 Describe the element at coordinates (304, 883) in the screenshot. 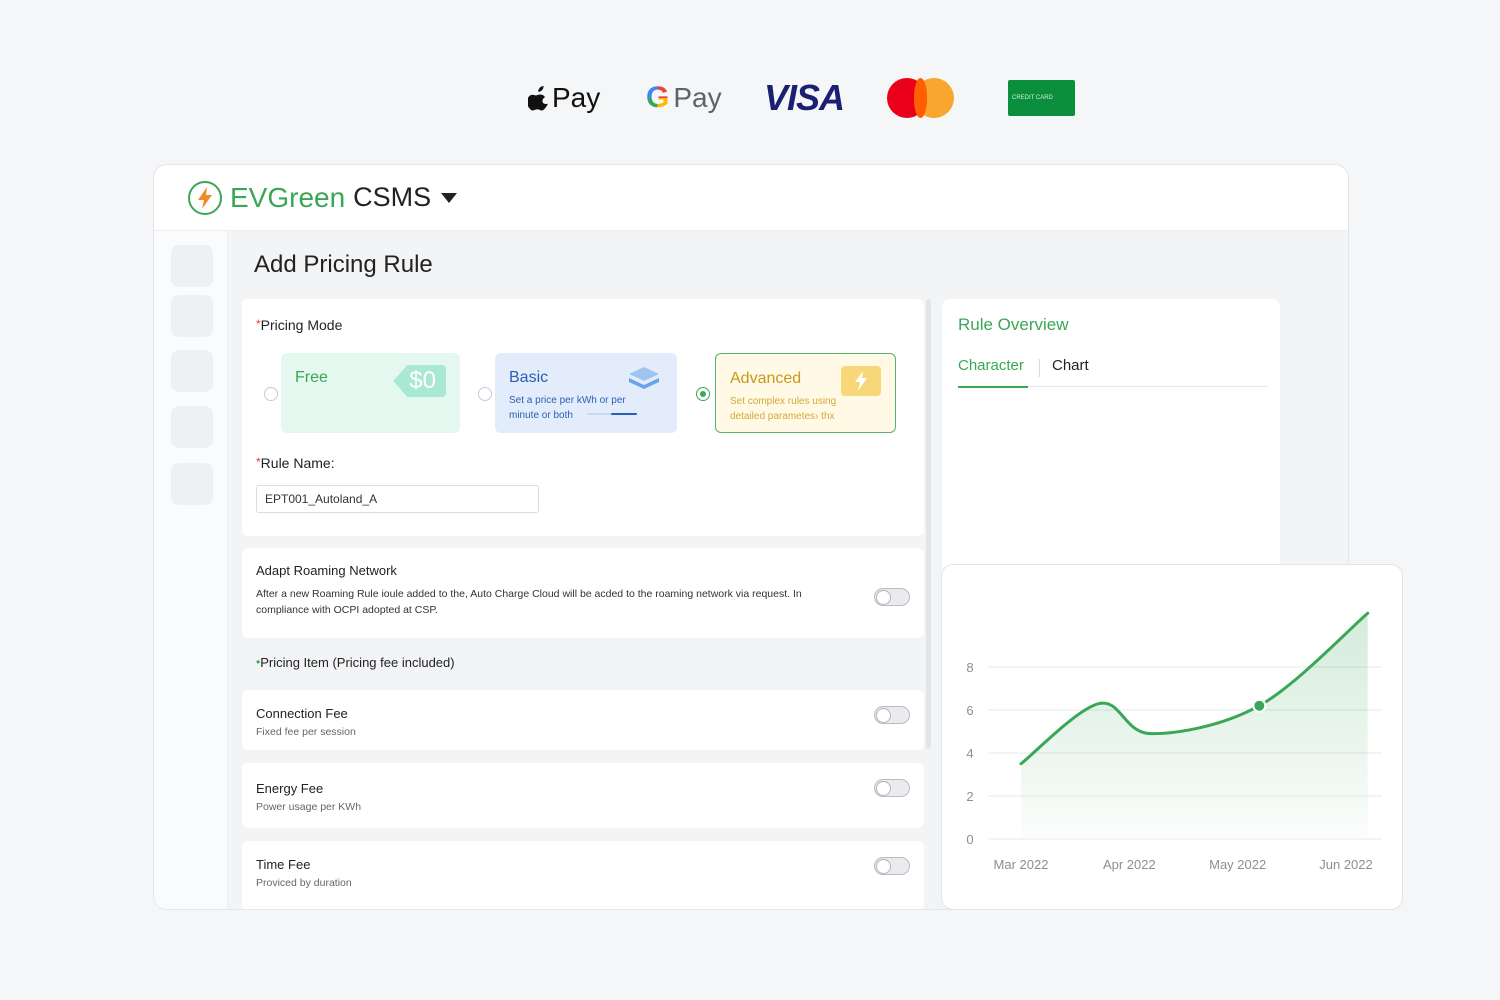

I see `item-subtitle: Proviced by duration` at that location.